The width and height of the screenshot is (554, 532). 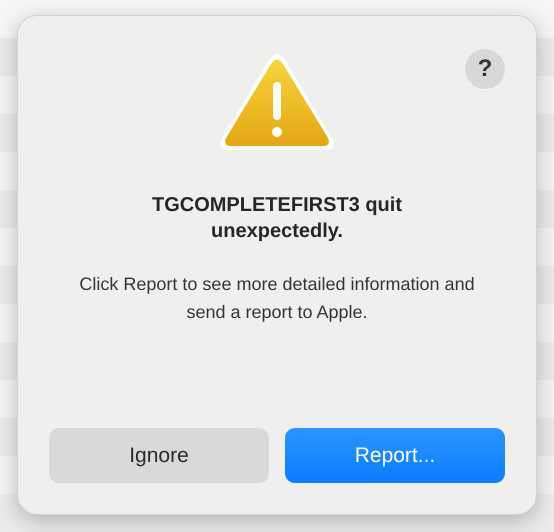 I want to click on warning-icon, so click(x=277, y=102).